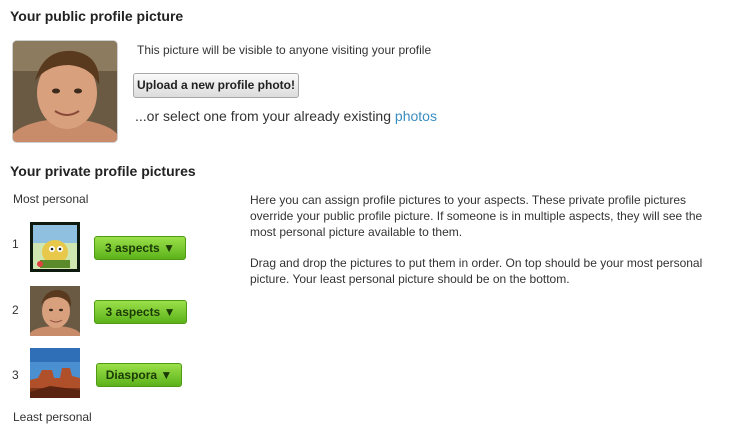 This screenshot has width=738, height=432. What do you see at coordinates (52, 417) in the screenshot?
I see `least-personal-label: Least personal` at bounding box center [52, 417].